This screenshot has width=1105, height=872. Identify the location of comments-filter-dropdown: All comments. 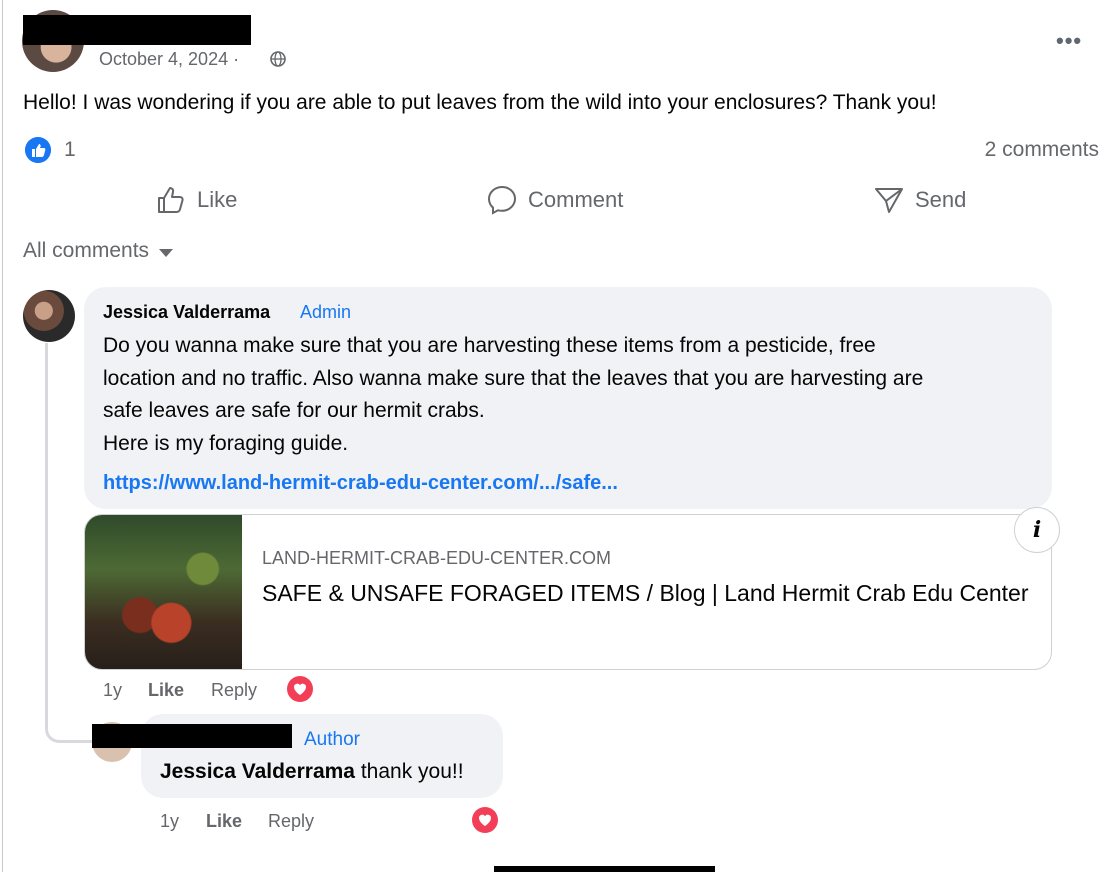
(98, 251).